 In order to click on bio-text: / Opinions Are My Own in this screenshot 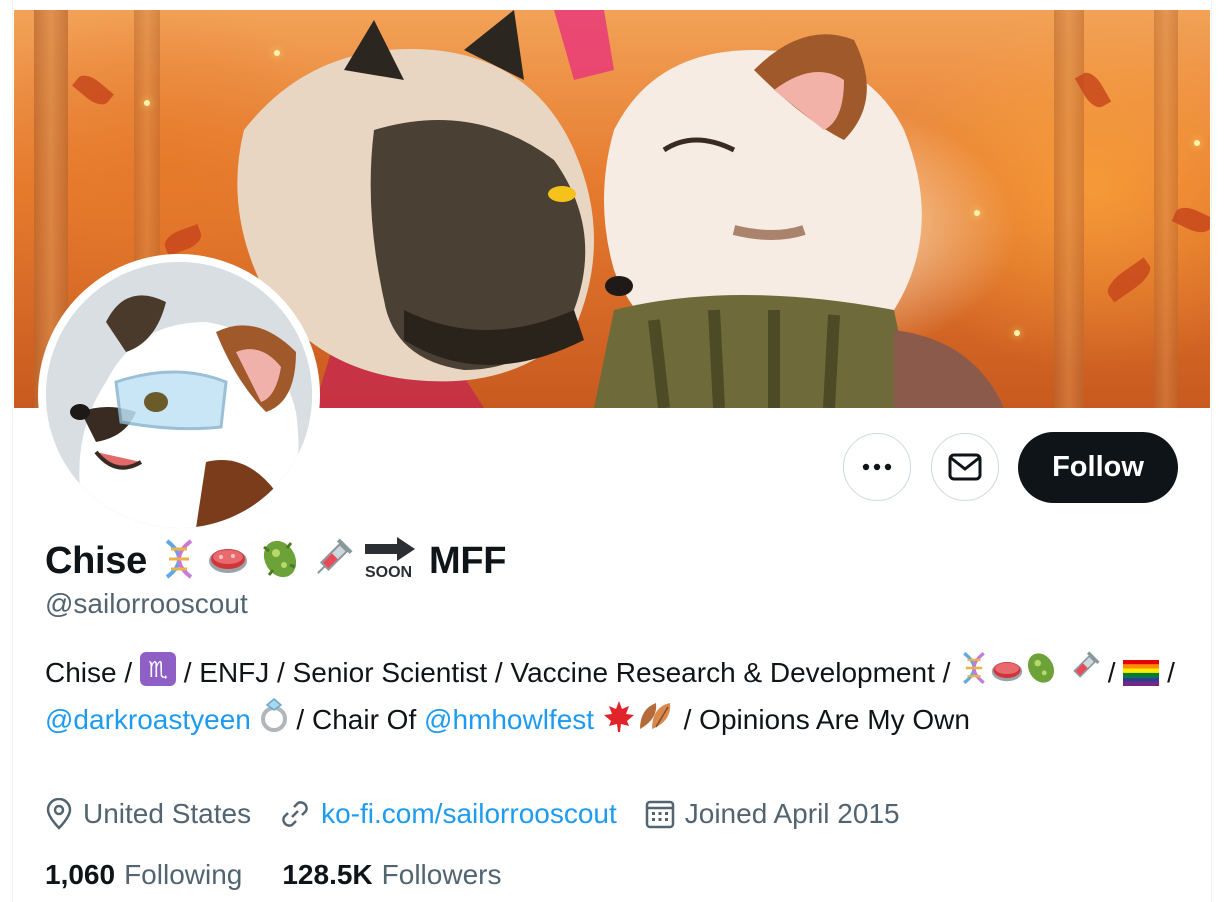, I will do `click(826, 719)`.